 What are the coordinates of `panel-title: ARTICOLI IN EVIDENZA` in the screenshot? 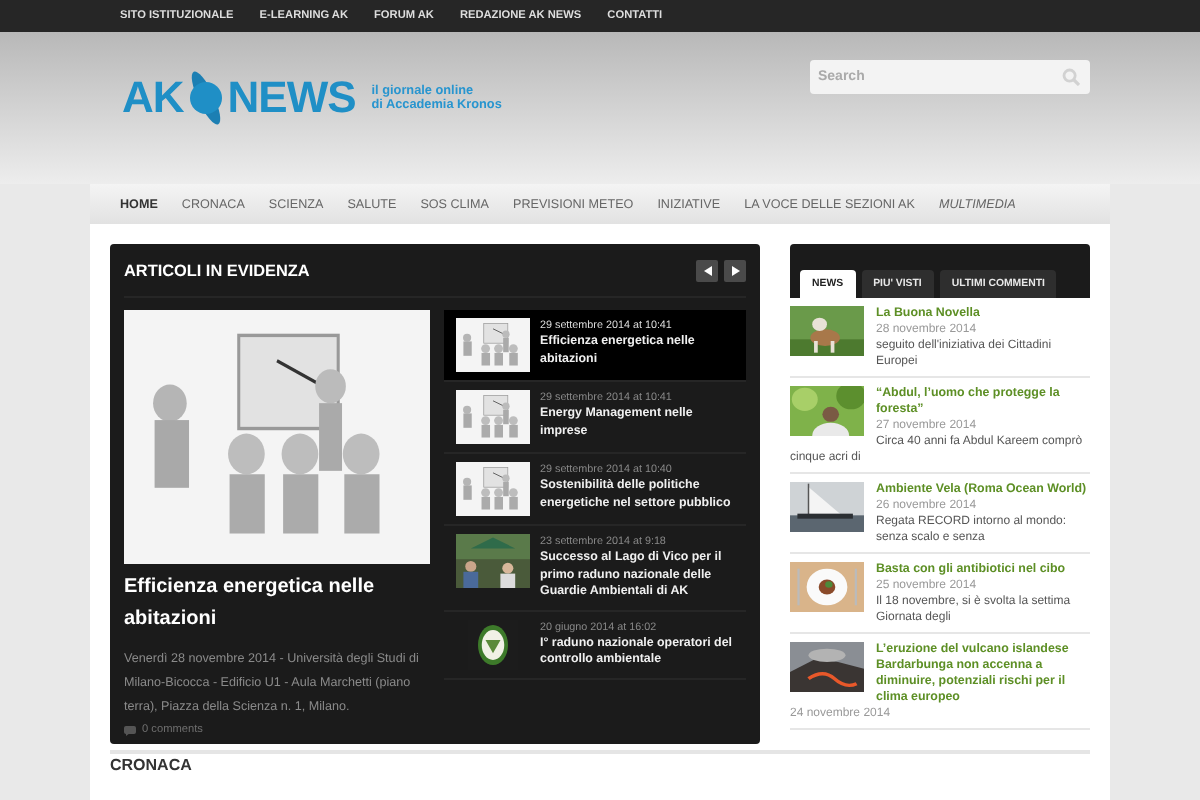 It's located at (217, 270).